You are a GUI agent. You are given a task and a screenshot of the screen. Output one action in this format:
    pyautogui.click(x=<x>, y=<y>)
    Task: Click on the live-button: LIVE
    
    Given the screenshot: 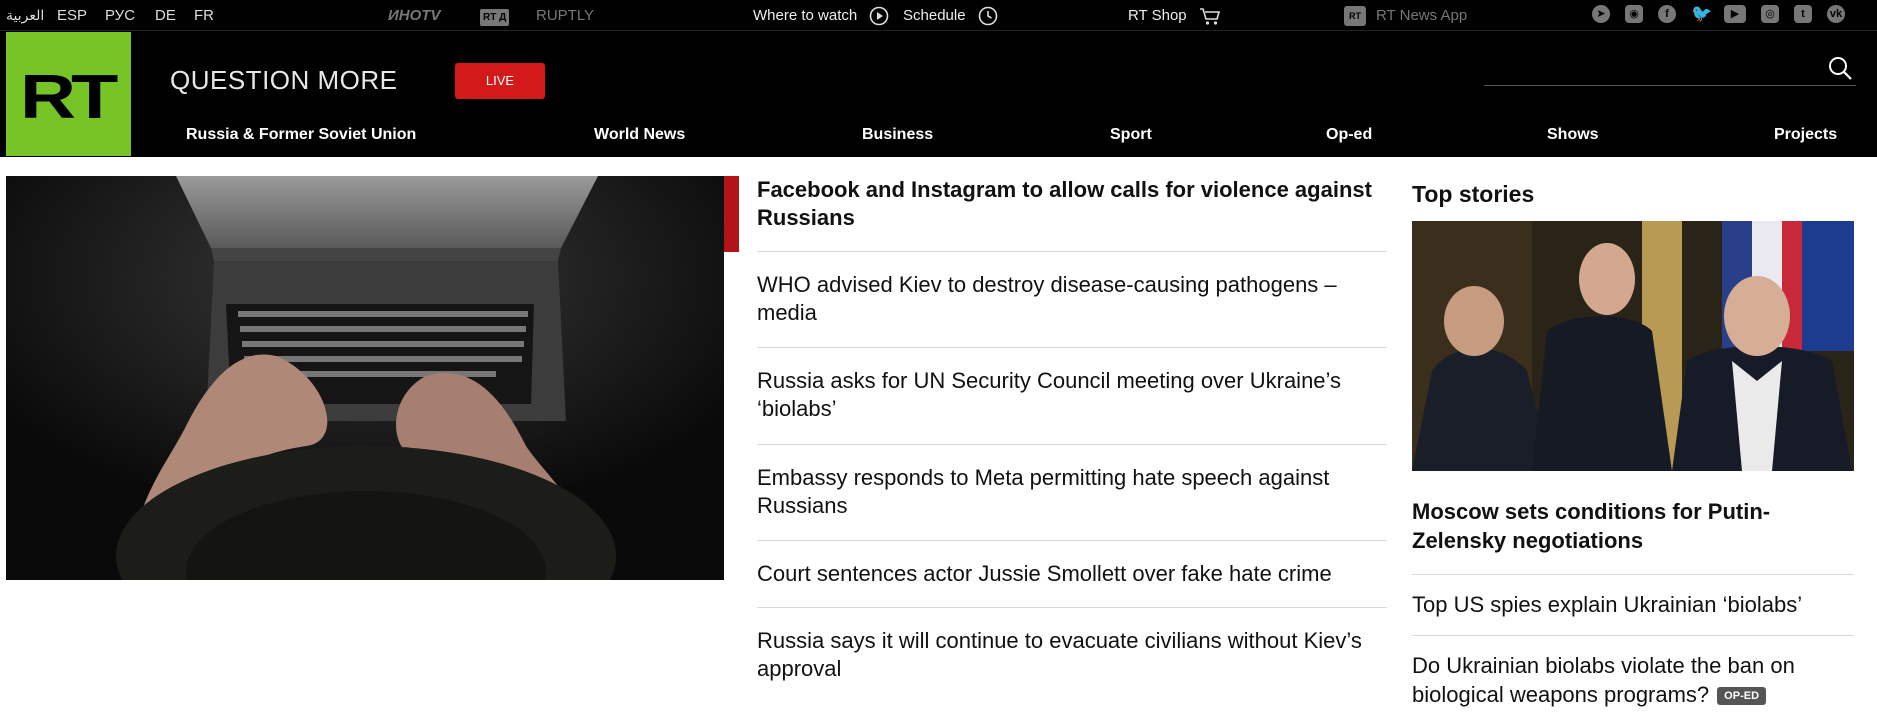 What is the action you would take?
    pyautogui.click(x=500, y=81)
    